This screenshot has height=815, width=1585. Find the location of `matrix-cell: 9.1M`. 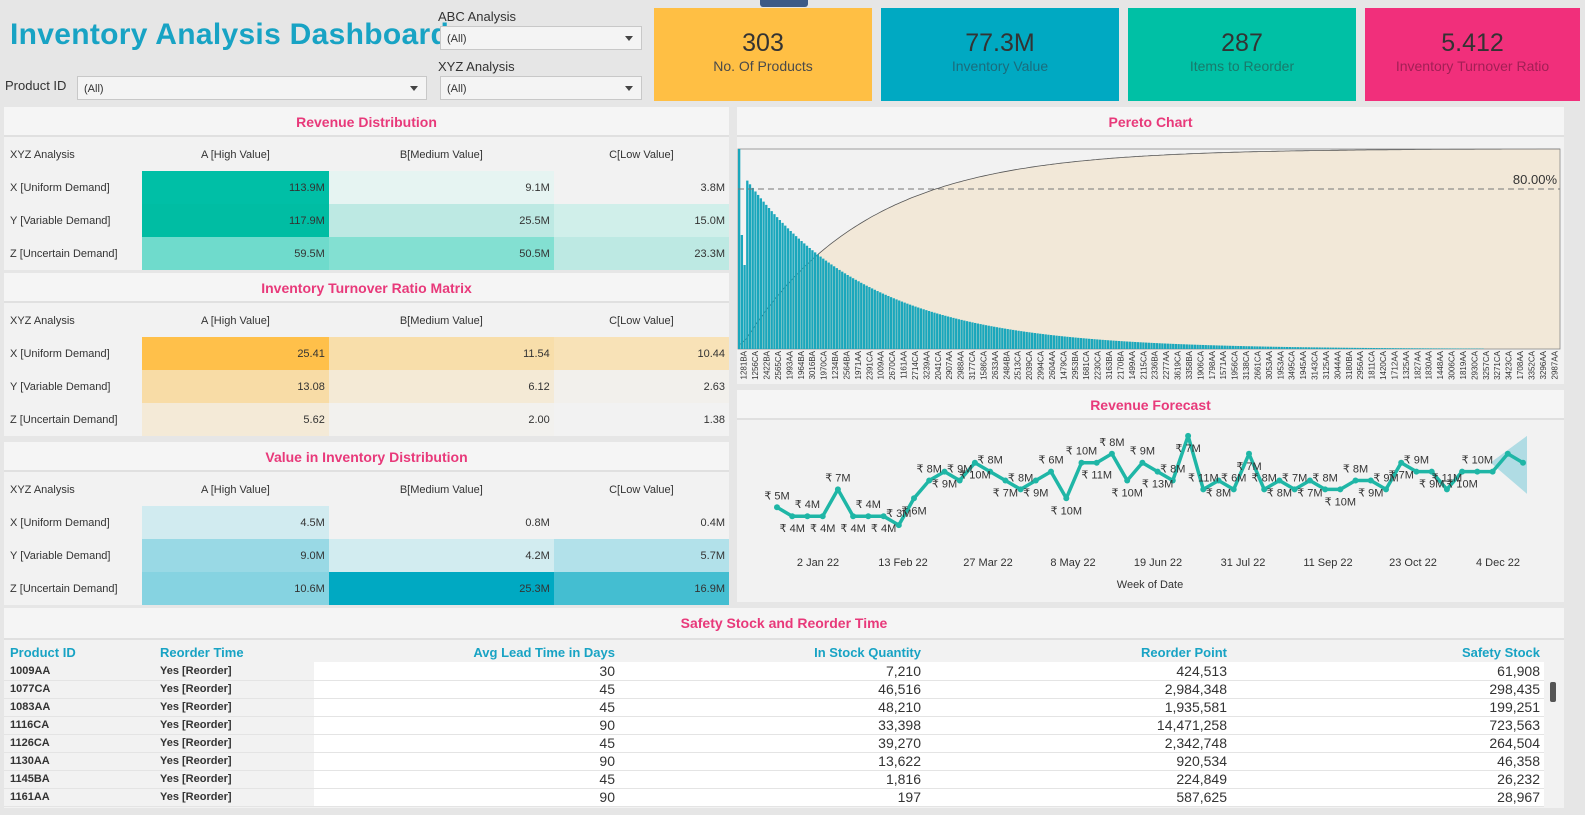

matrix-cell: 9.1M is located at coordinates (441, 187).